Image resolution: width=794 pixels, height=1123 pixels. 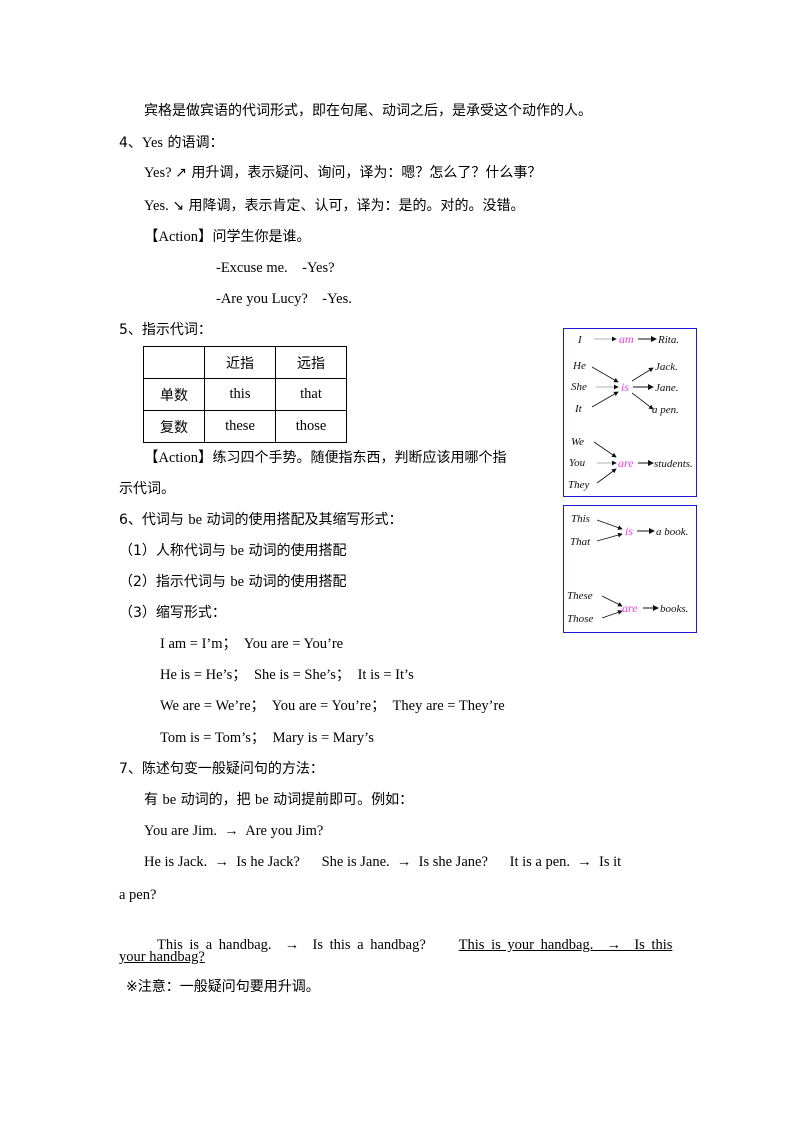 I want to click on yes-question: Yes?, so click(x=160, y=173).